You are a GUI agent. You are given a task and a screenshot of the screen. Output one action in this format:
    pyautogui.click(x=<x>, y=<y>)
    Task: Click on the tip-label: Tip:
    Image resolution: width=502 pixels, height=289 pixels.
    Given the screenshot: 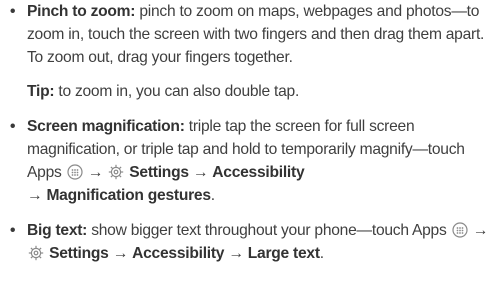 What is the action you would take?
    pyautogui.click(x=41, y=91)
    